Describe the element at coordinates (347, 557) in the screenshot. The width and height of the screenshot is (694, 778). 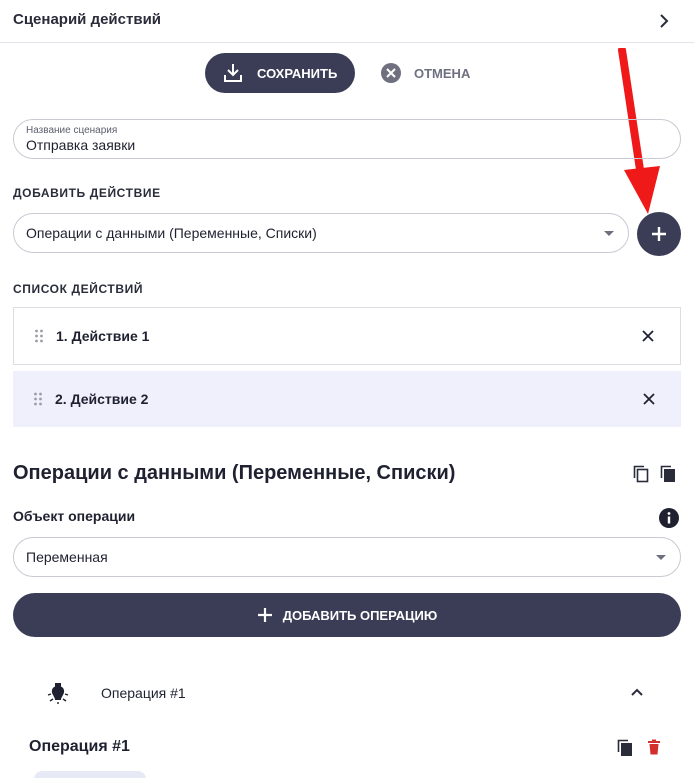
I see `operation-object-select: Переменная` at that location.